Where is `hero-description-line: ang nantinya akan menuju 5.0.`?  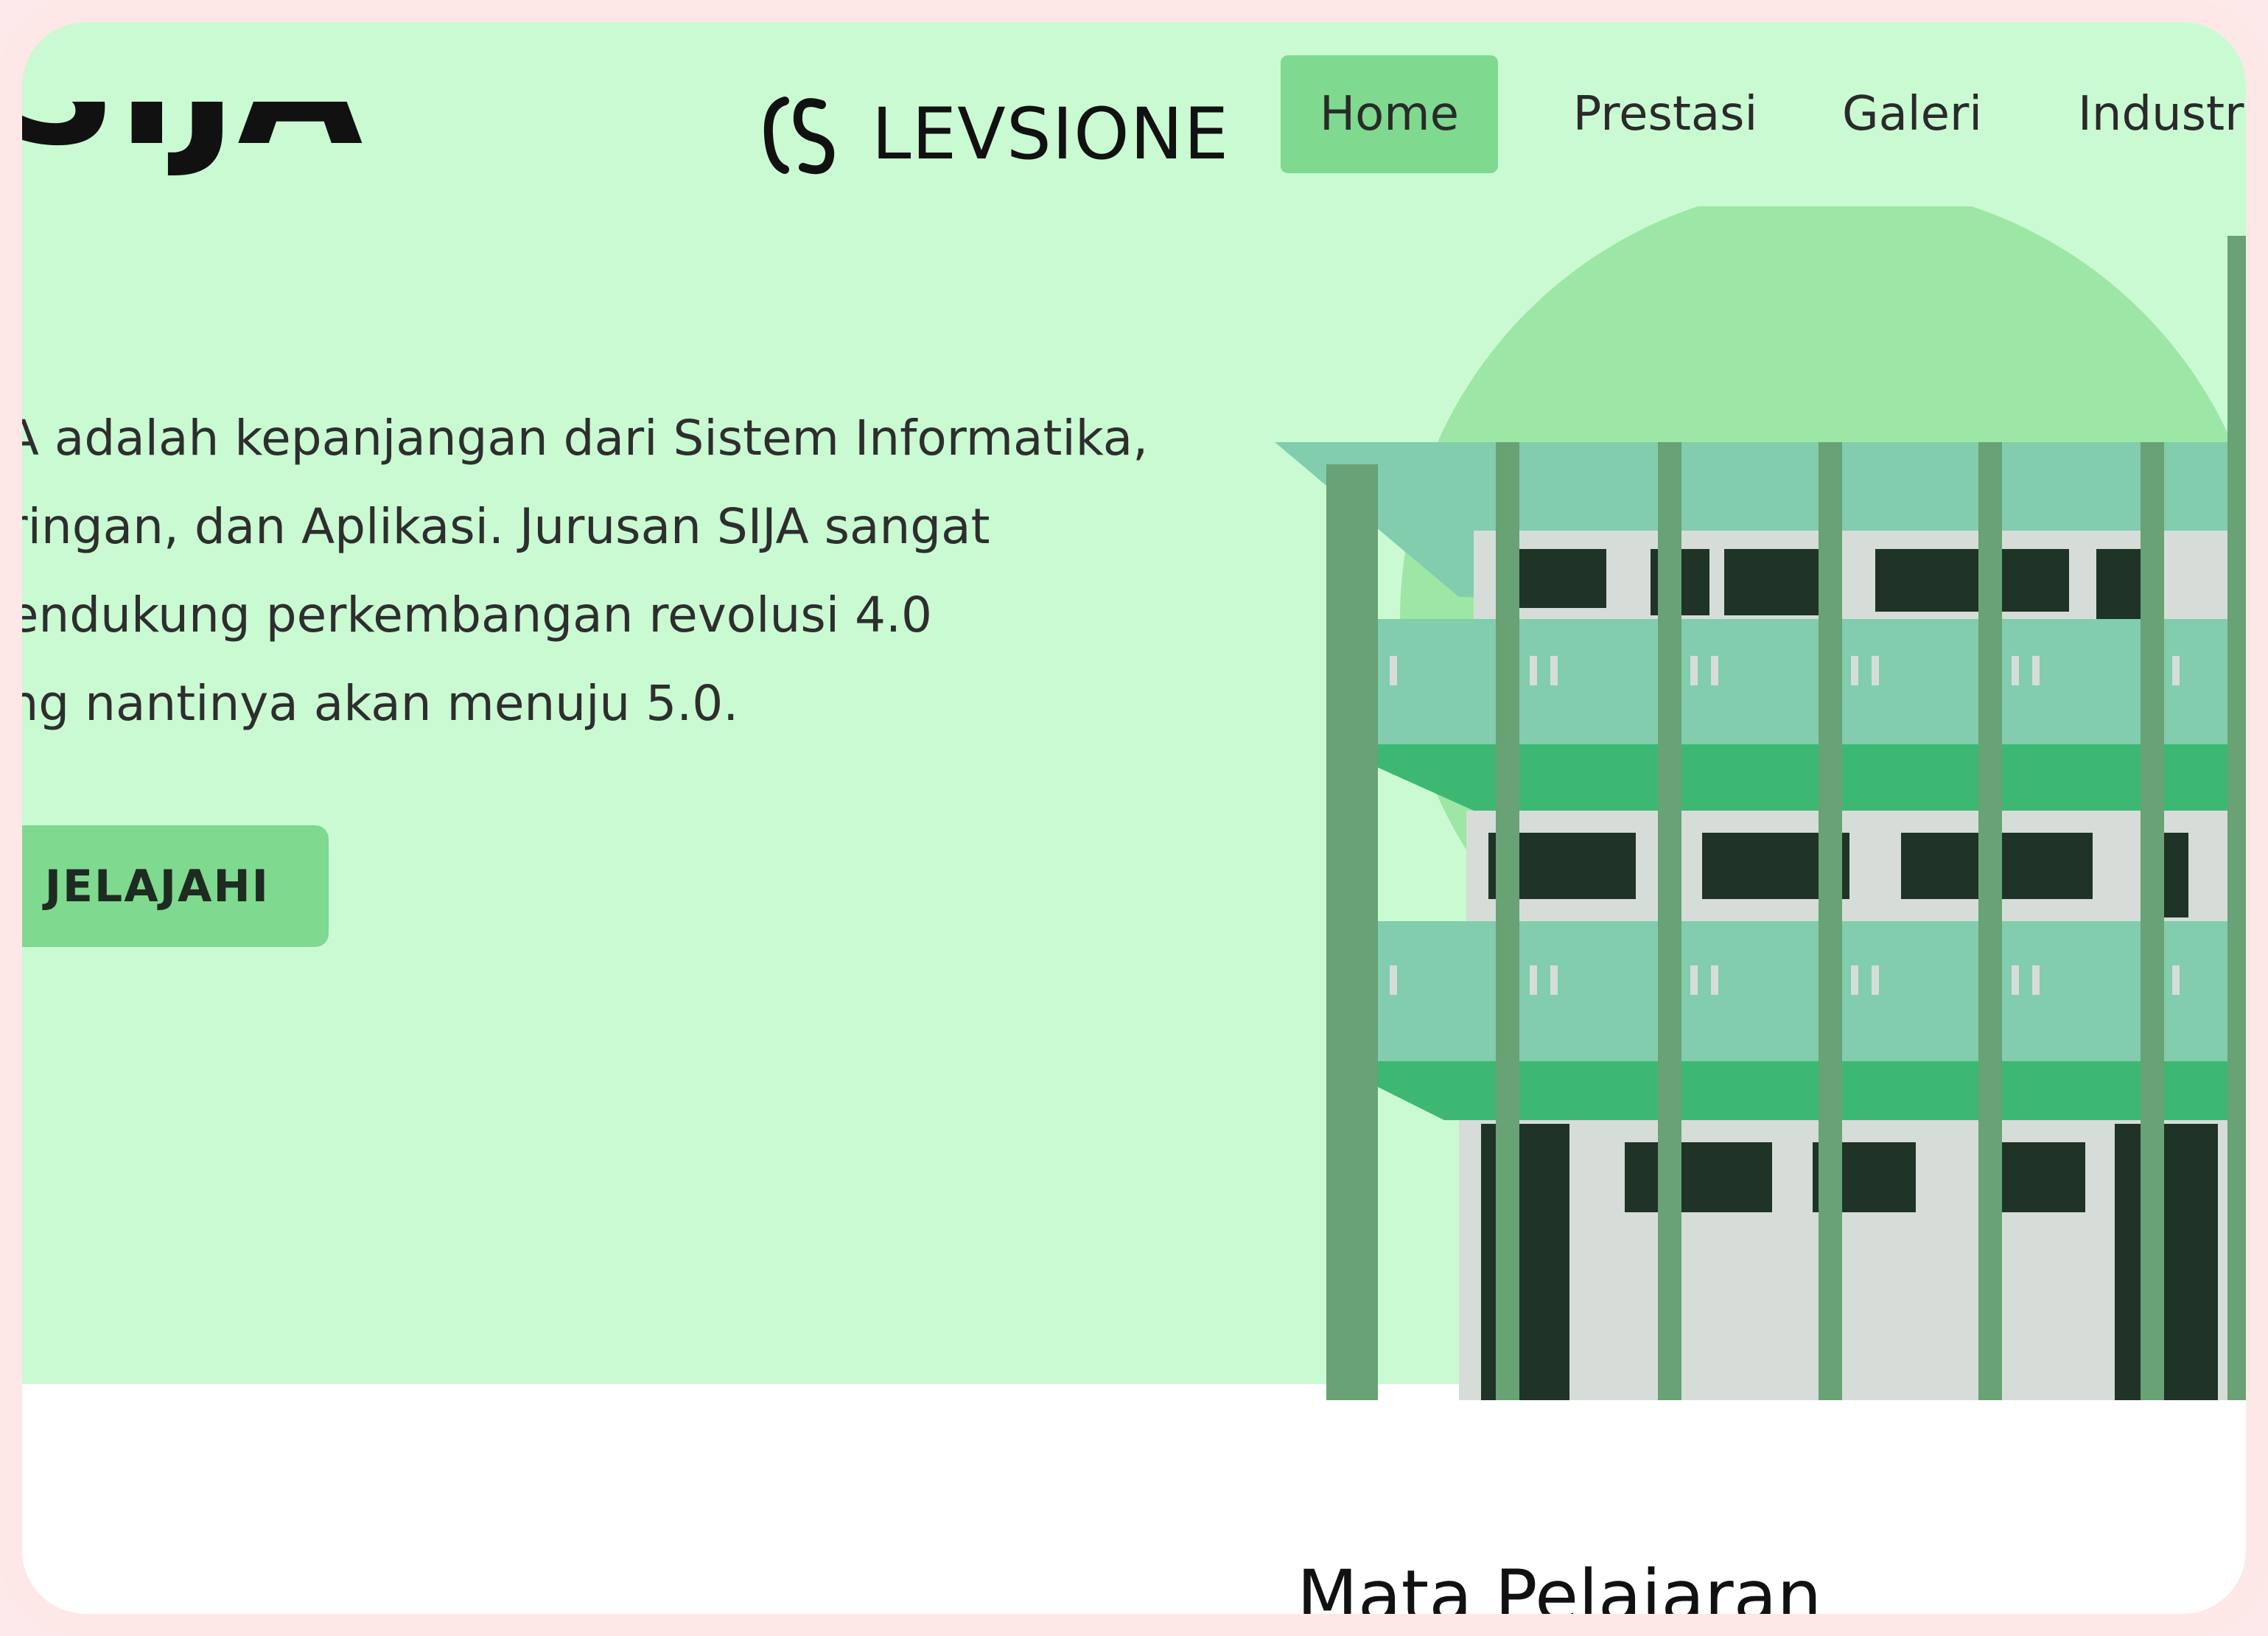 hero-description-line: ang nantinya akan menuju 5.0. is located at coordinates (380, 703).